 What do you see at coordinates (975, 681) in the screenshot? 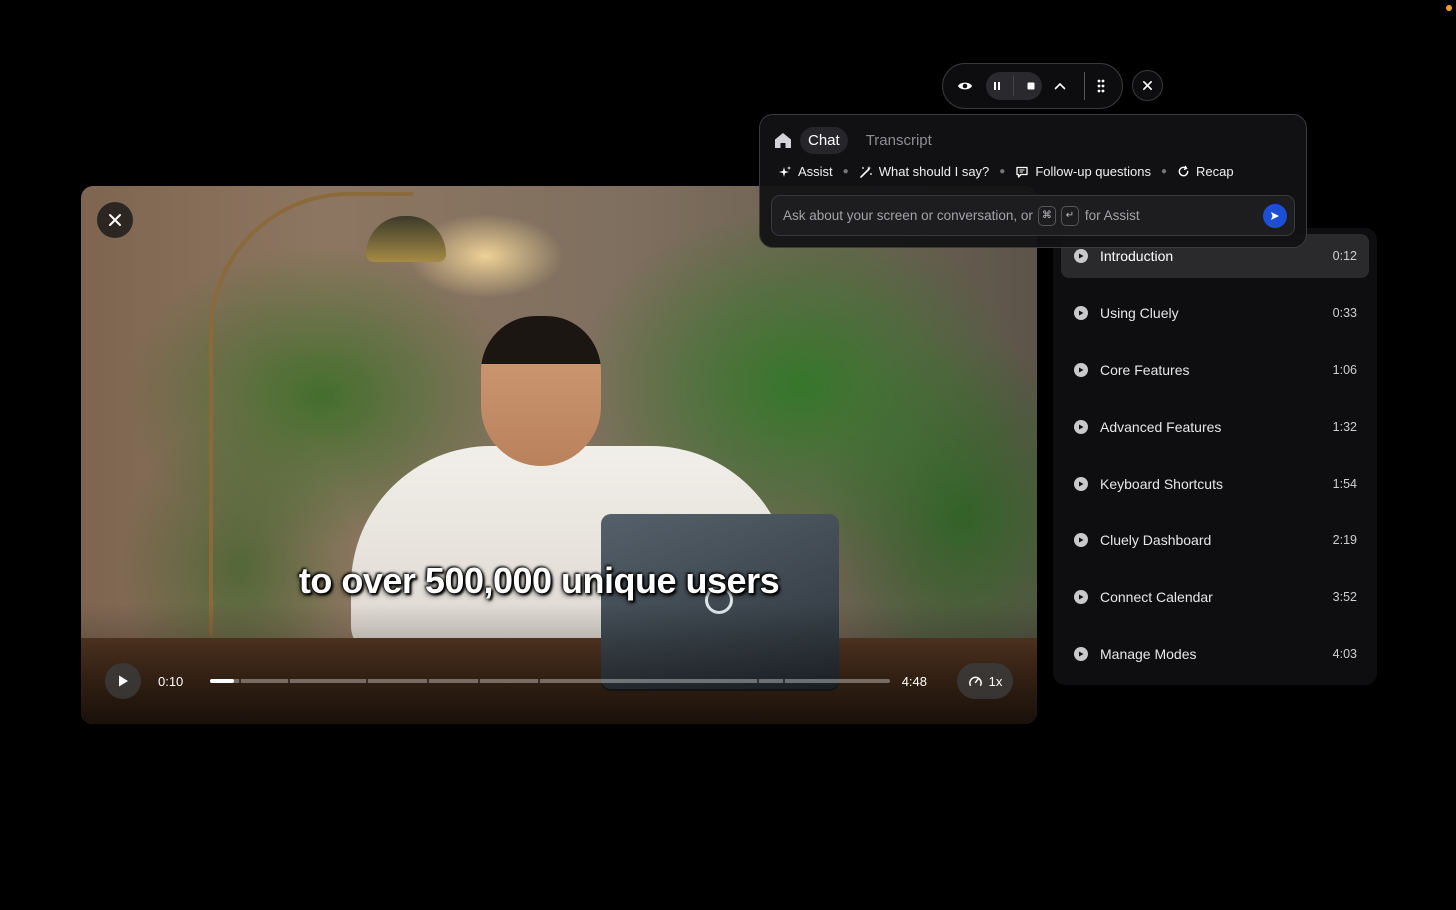
I see `speedometer-icon` at bounding box center [975, 681].